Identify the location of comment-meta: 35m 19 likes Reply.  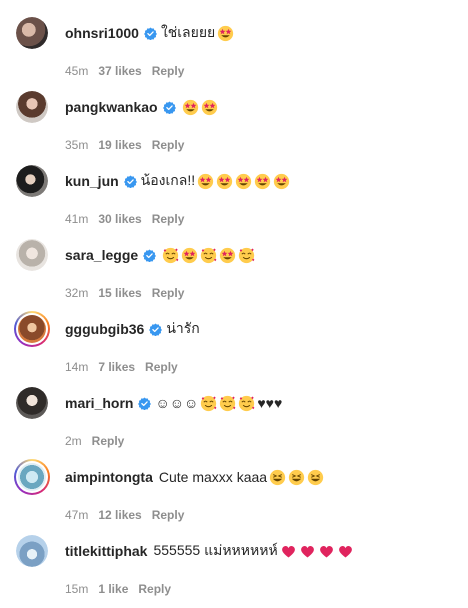
(124, 145).